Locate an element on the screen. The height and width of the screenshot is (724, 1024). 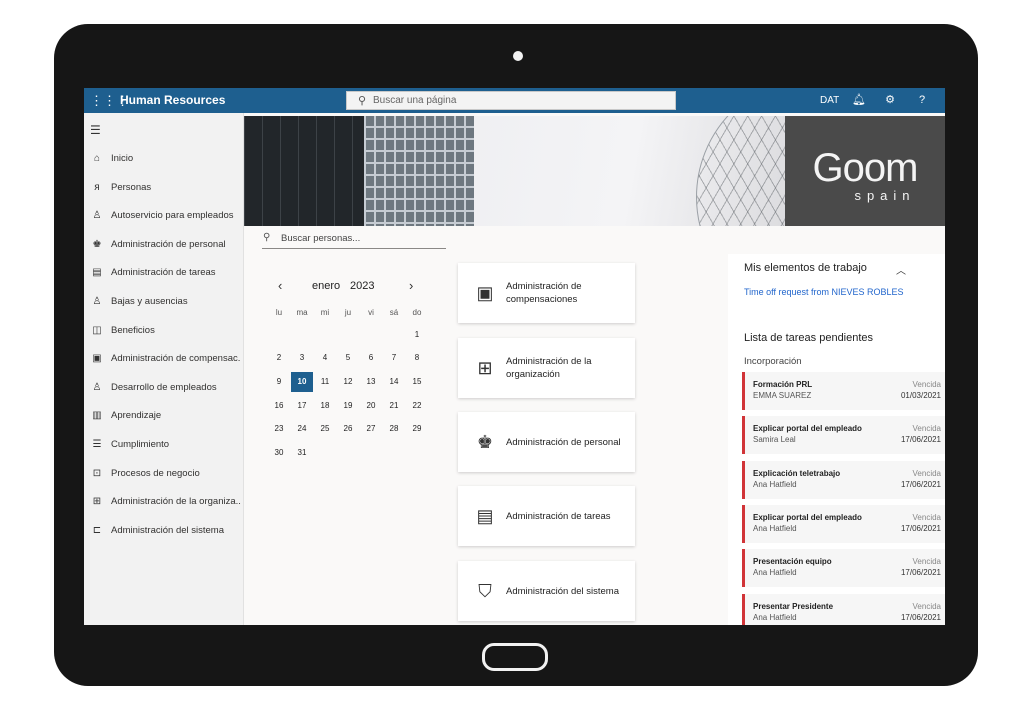
sidebar-item: ♙ Desarrollo de empleados is located at coordinates (164, 388).